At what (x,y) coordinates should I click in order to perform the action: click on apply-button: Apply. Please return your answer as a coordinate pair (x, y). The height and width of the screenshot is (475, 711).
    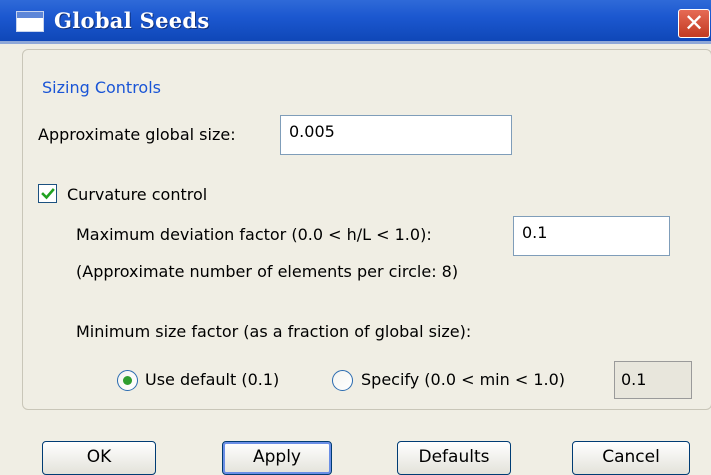
    Looking at the image, I should click on (277, 458).